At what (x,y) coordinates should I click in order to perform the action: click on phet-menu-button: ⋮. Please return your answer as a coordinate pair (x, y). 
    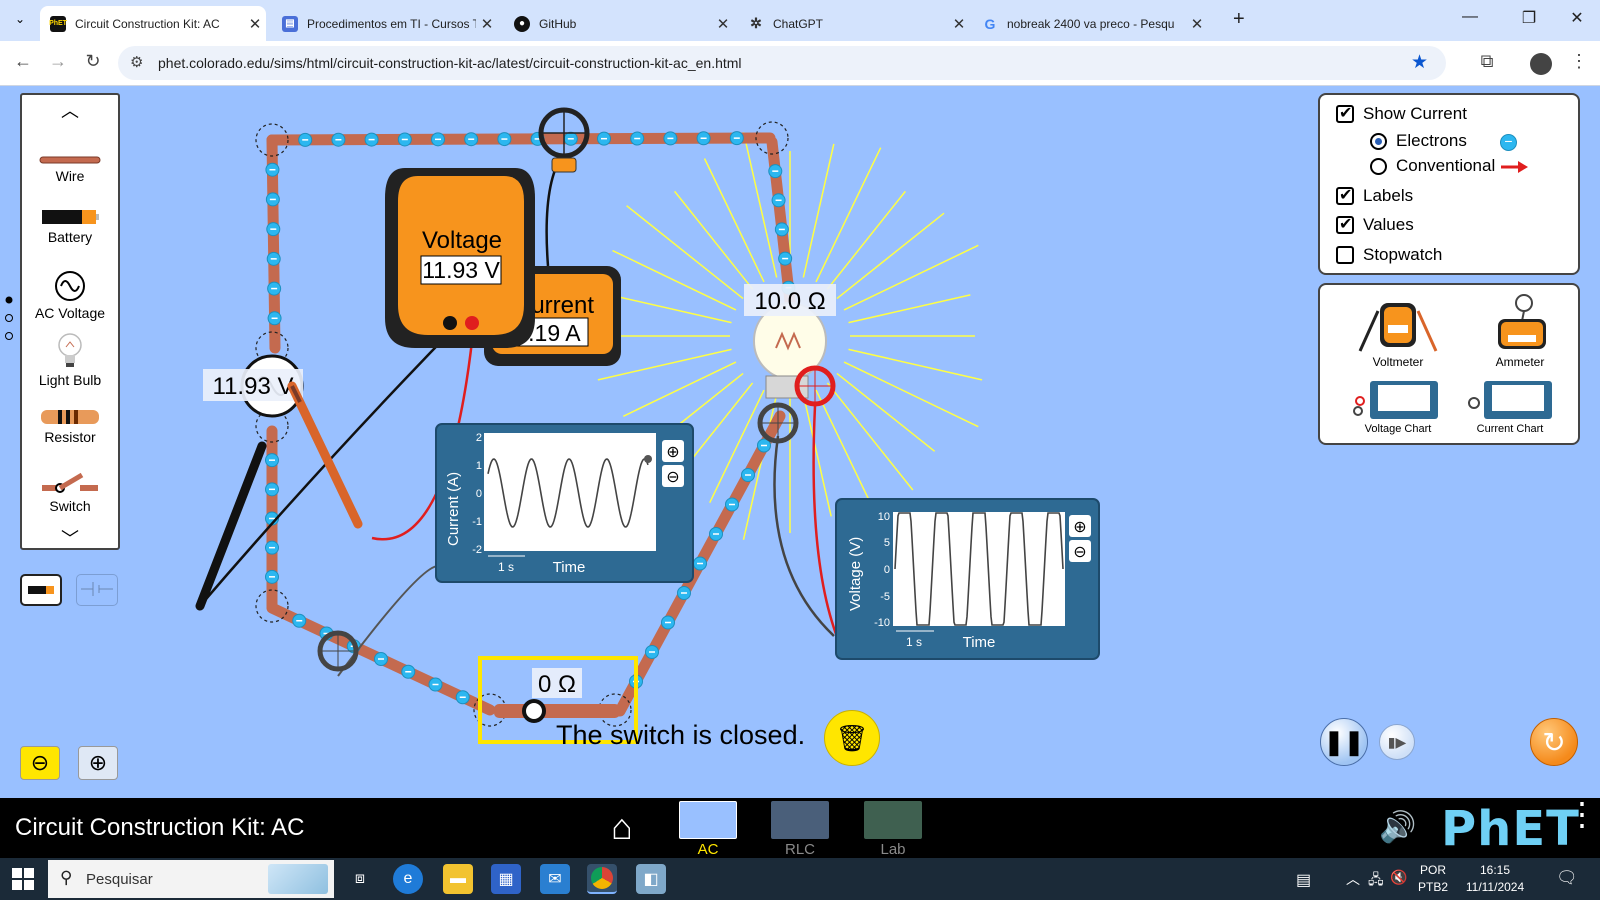
    Looking at the image, I should click on (1582, 814).